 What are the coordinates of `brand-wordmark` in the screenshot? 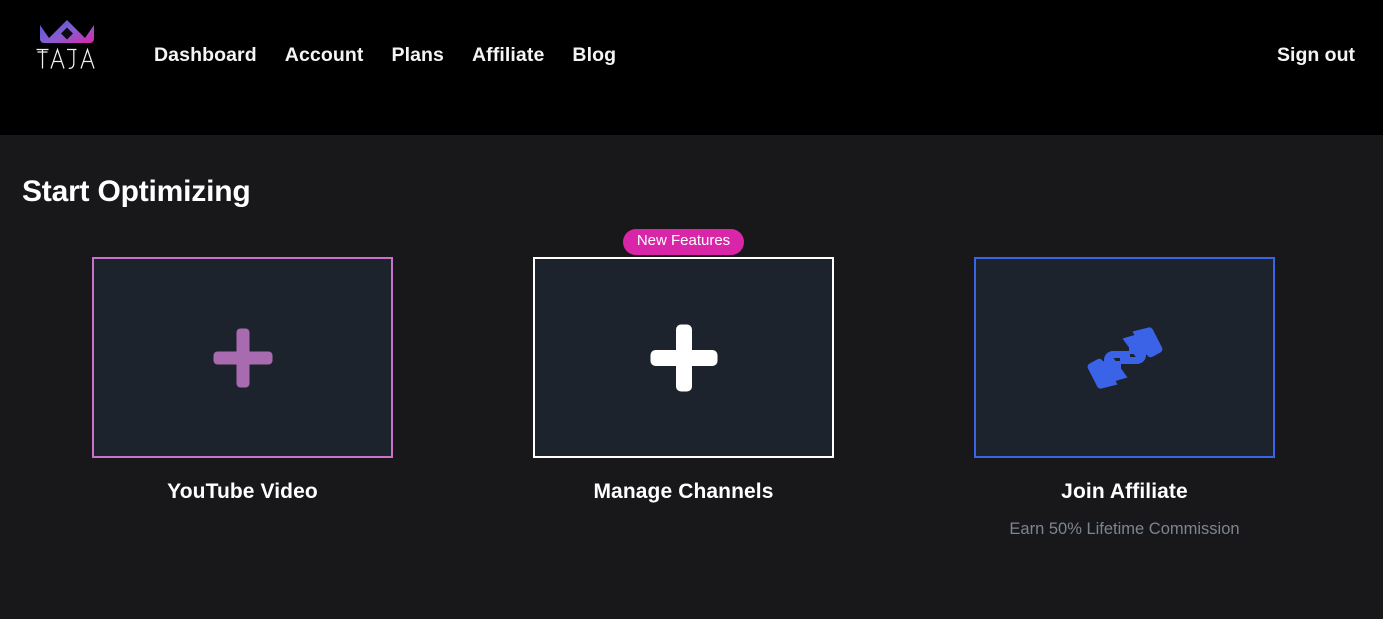 It's located at (65, 58).